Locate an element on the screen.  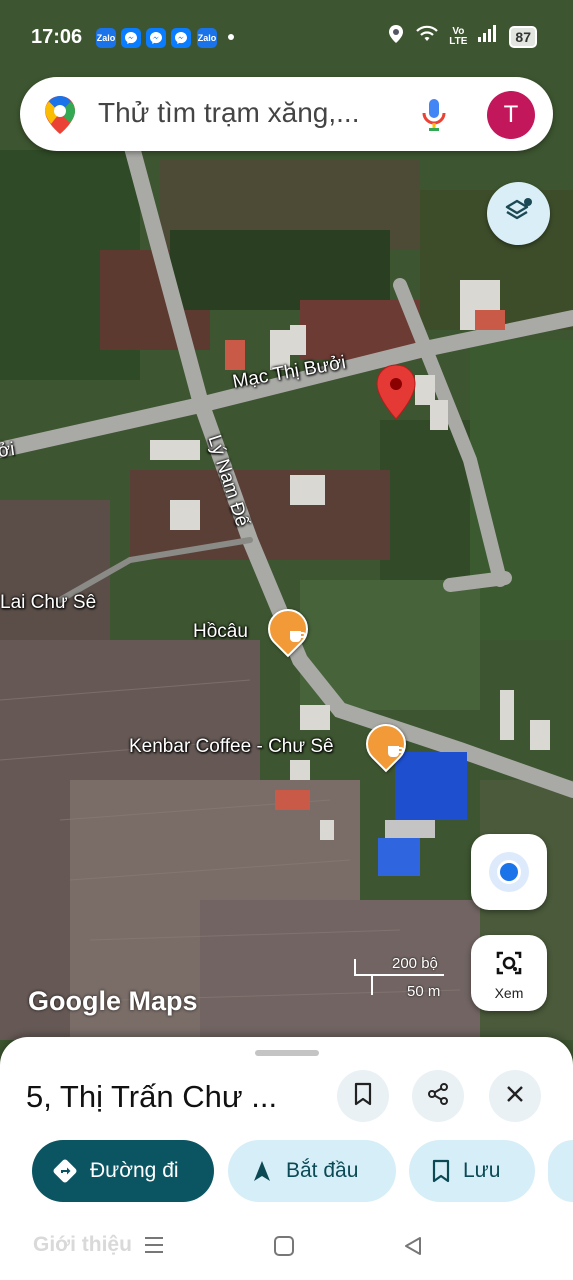
scale-imperial: 200 bộ is located at coordinates (415, 963).